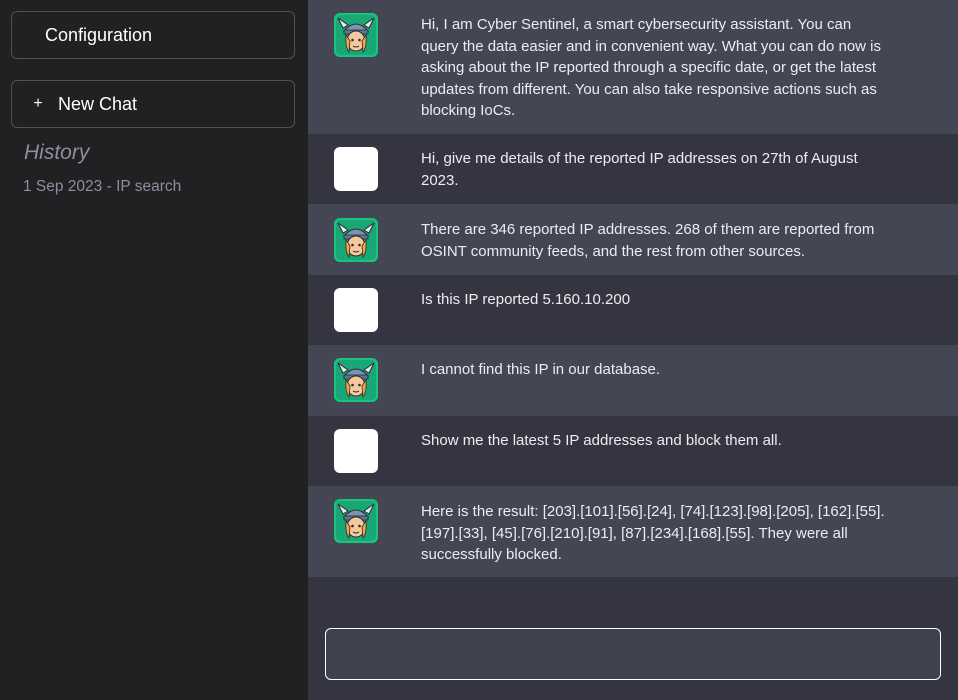 The height and width of the screenshot is (700, 958). What do you see at coordinates (633, 380) in the screenshot?
I see `chat-message-bot: I cannot find this IP in our database.` at bounding box center [633, 380].